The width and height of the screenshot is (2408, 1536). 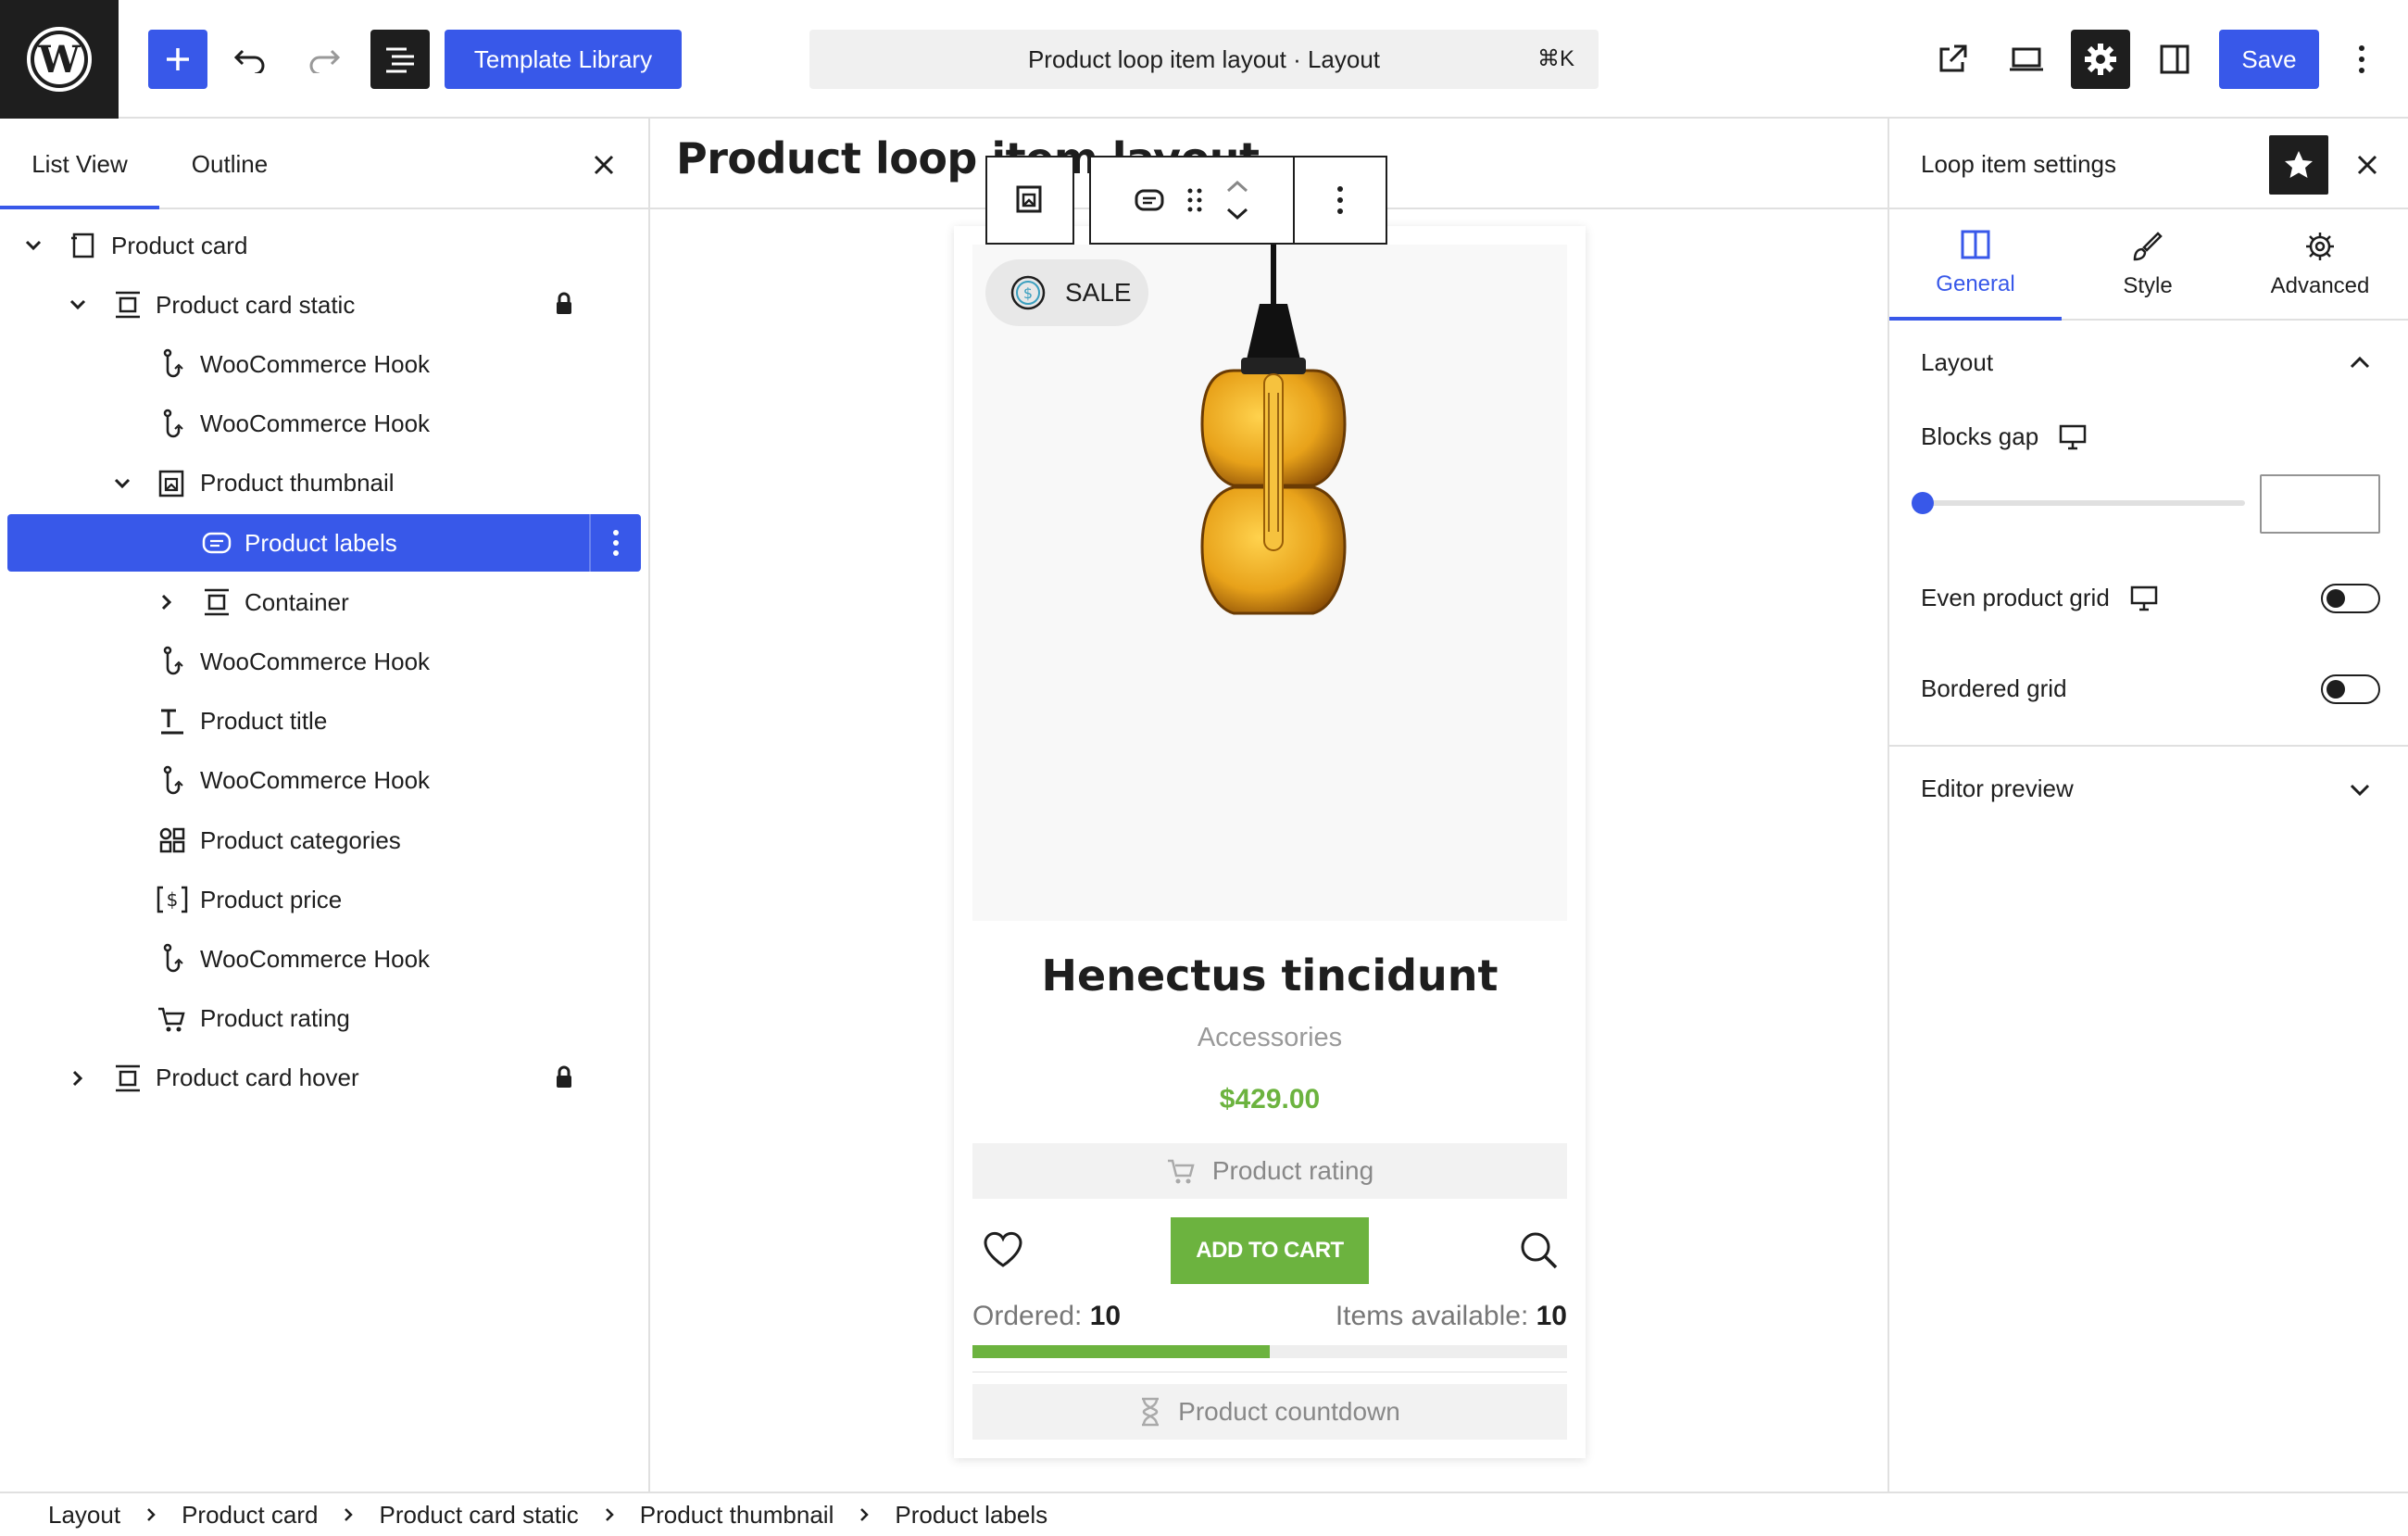 I want to click on command-palette-bar: Product loop item layout · Layout ⌘K, so click(x=1204, y=59).